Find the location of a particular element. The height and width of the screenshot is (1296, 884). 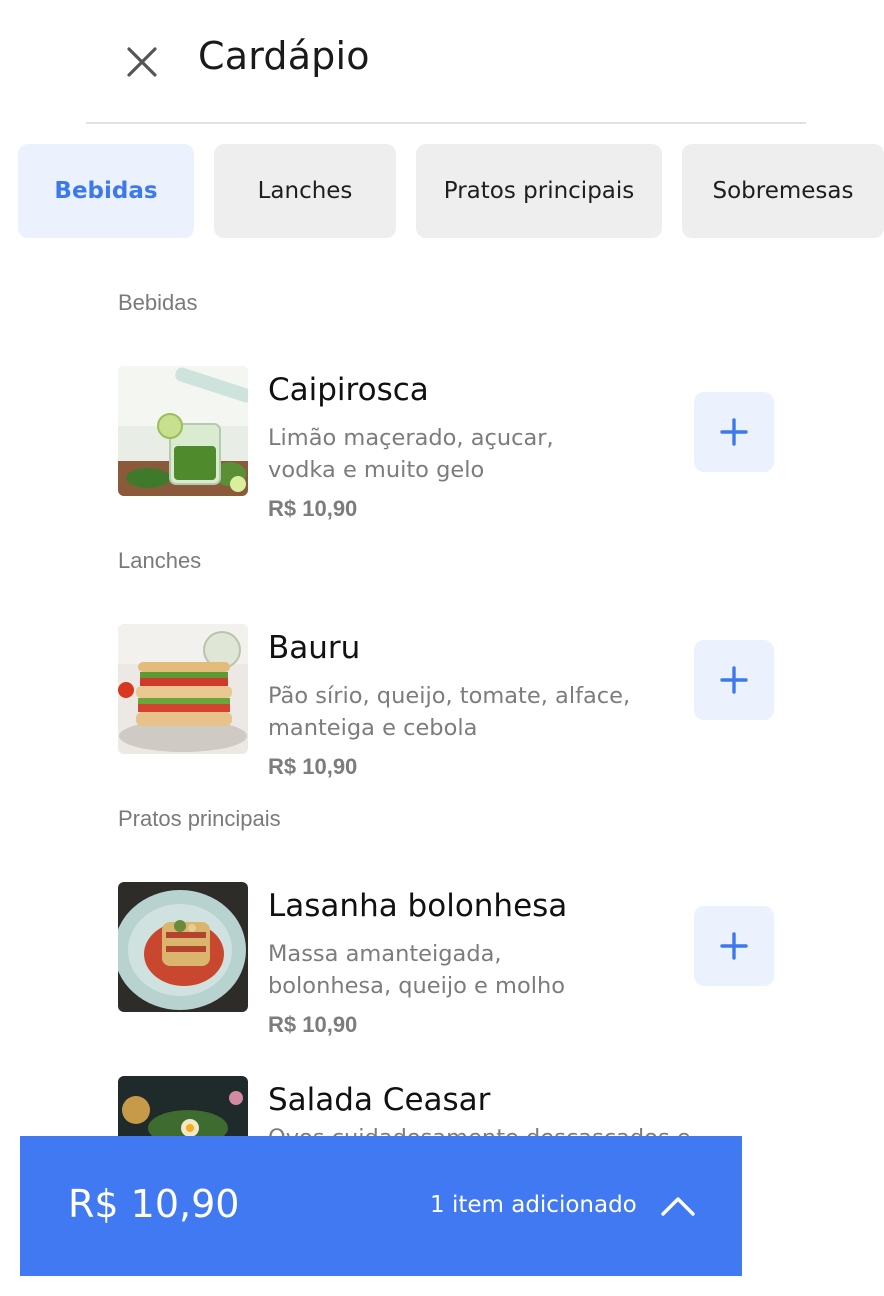

item-image-caipirosca is located at coordinates (183, 431).